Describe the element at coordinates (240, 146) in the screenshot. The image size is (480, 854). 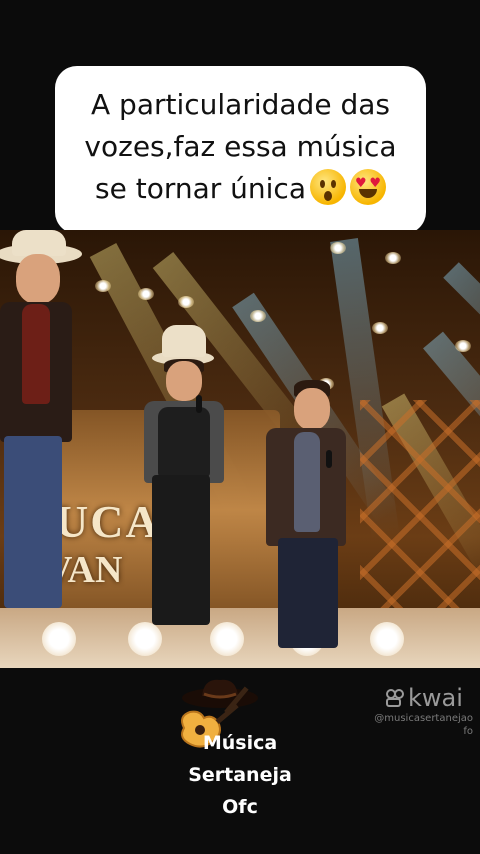
I see `caption-line-2: vozes,faz essa música` at that location.